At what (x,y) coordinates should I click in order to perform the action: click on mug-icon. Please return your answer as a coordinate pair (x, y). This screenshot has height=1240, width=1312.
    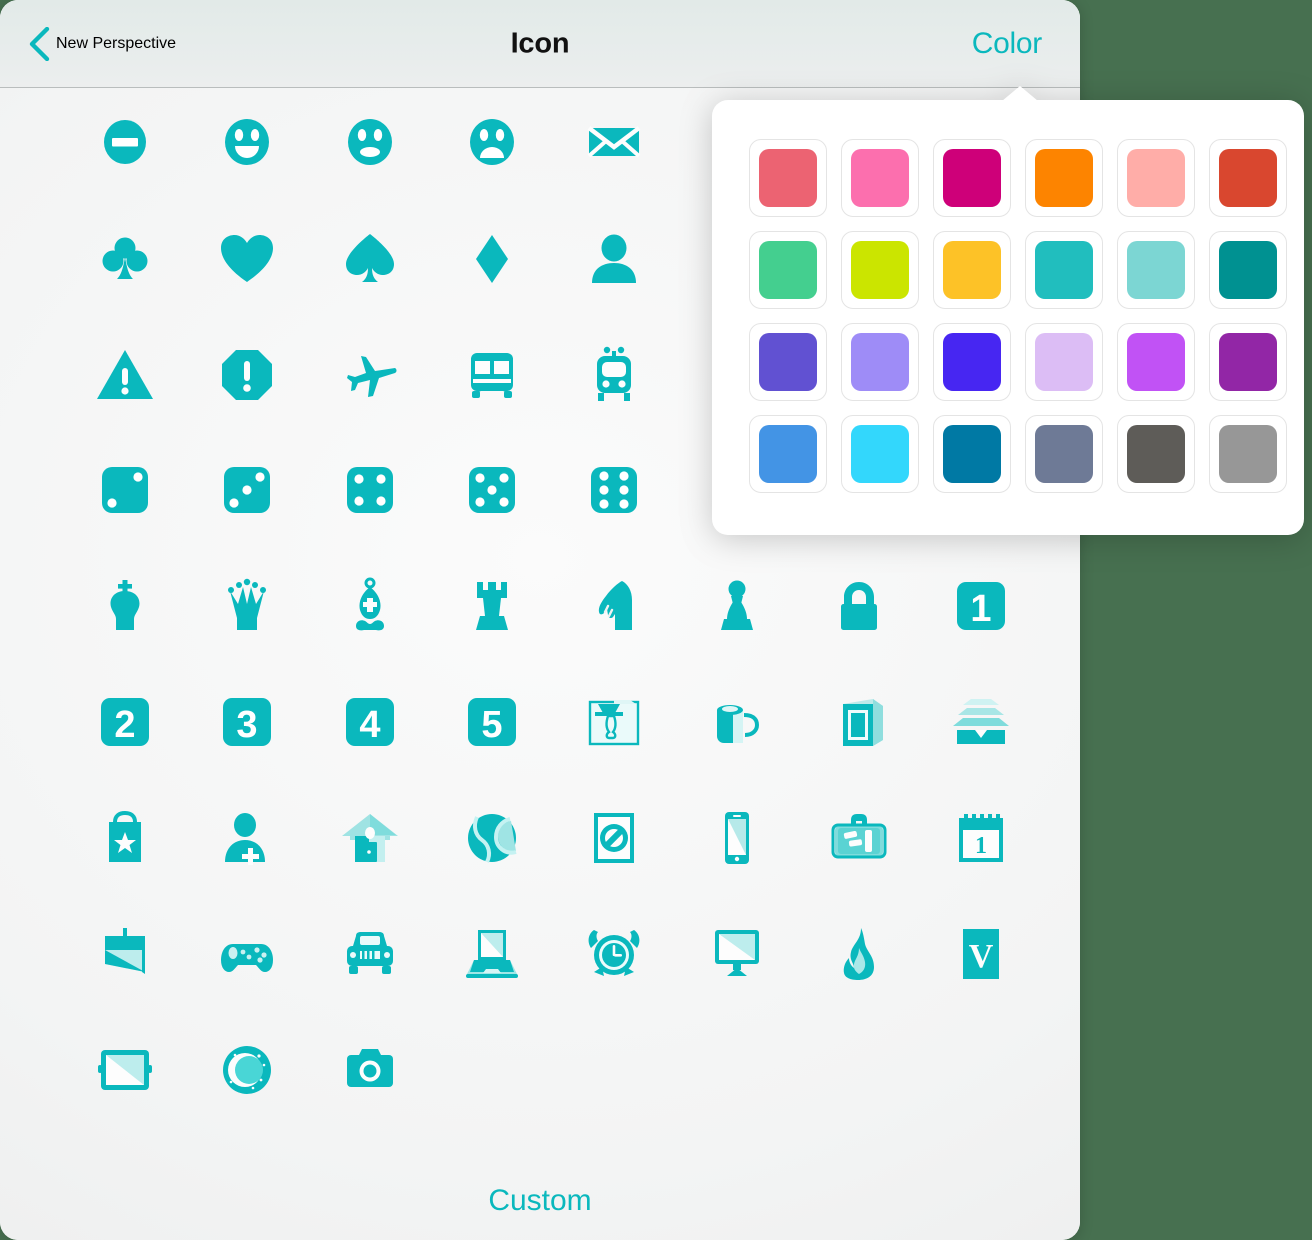
    Looking at the image, I should click on (737, 722).